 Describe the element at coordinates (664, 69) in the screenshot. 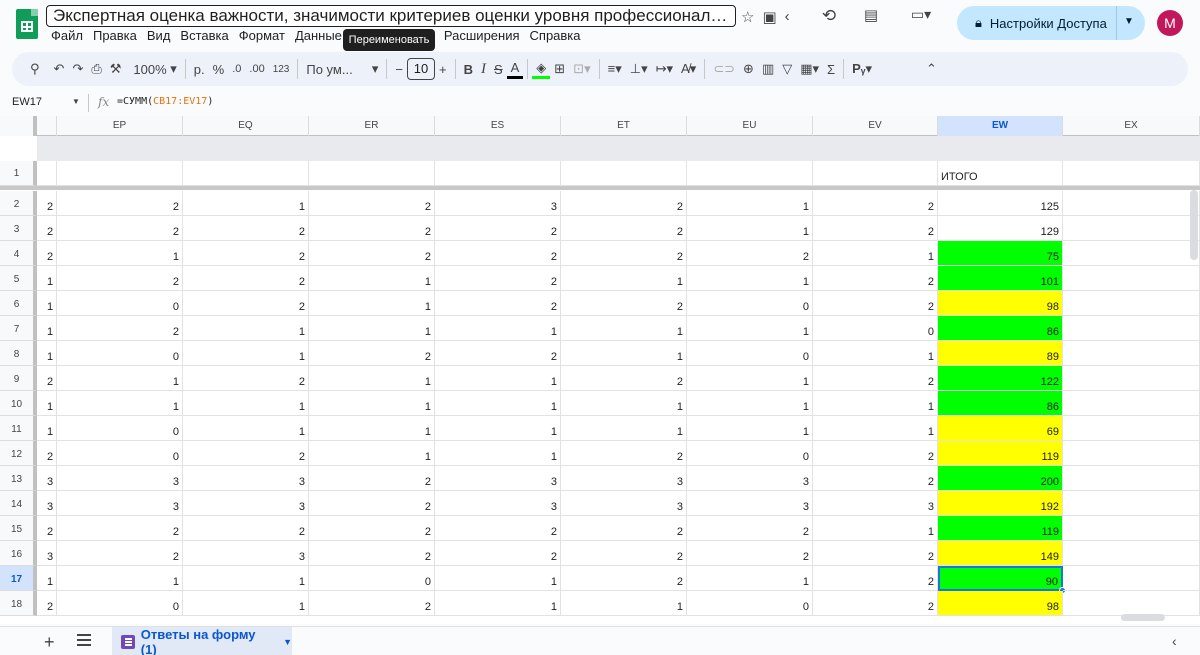

I see `text-wrap-icon: ↦▾` at that location.